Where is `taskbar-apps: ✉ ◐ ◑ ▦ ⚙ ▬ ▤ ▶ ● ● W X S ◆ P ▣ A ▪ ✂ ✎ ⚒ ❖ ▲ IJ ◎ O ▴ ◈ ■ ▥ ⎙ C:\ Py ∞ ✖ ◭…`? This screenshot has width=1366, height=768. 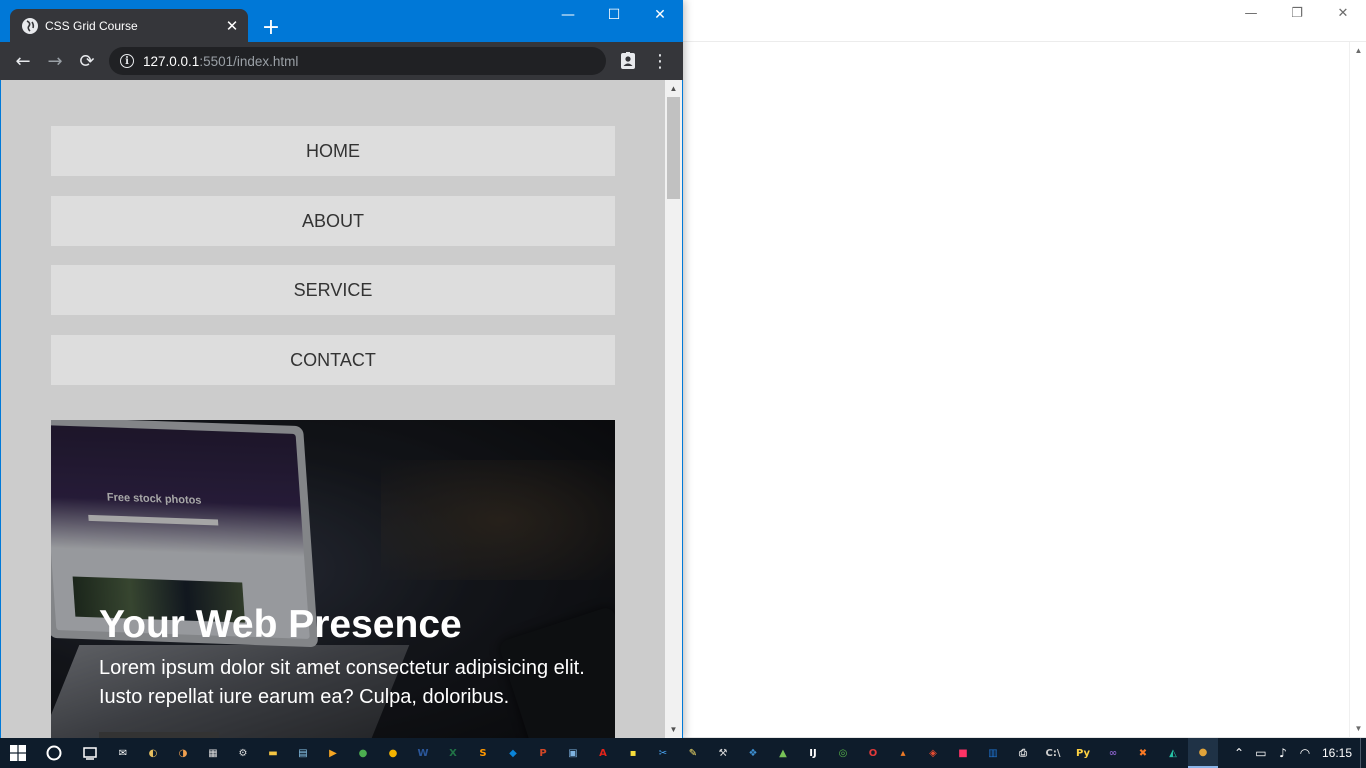
taskbar-apps: ✉ ◐ ◑ ▦ ⚙ ▬ ▤ ▶ ● ● W X S ◆ P ▣ A ▪ ✂ ✎ ⚒ ❖ ▲ IJ ◎ O ▴ ◈ ■ ▥ ⎙ C:\ Py ∞ ✖ ◭… is located at coordinates (663, 753).